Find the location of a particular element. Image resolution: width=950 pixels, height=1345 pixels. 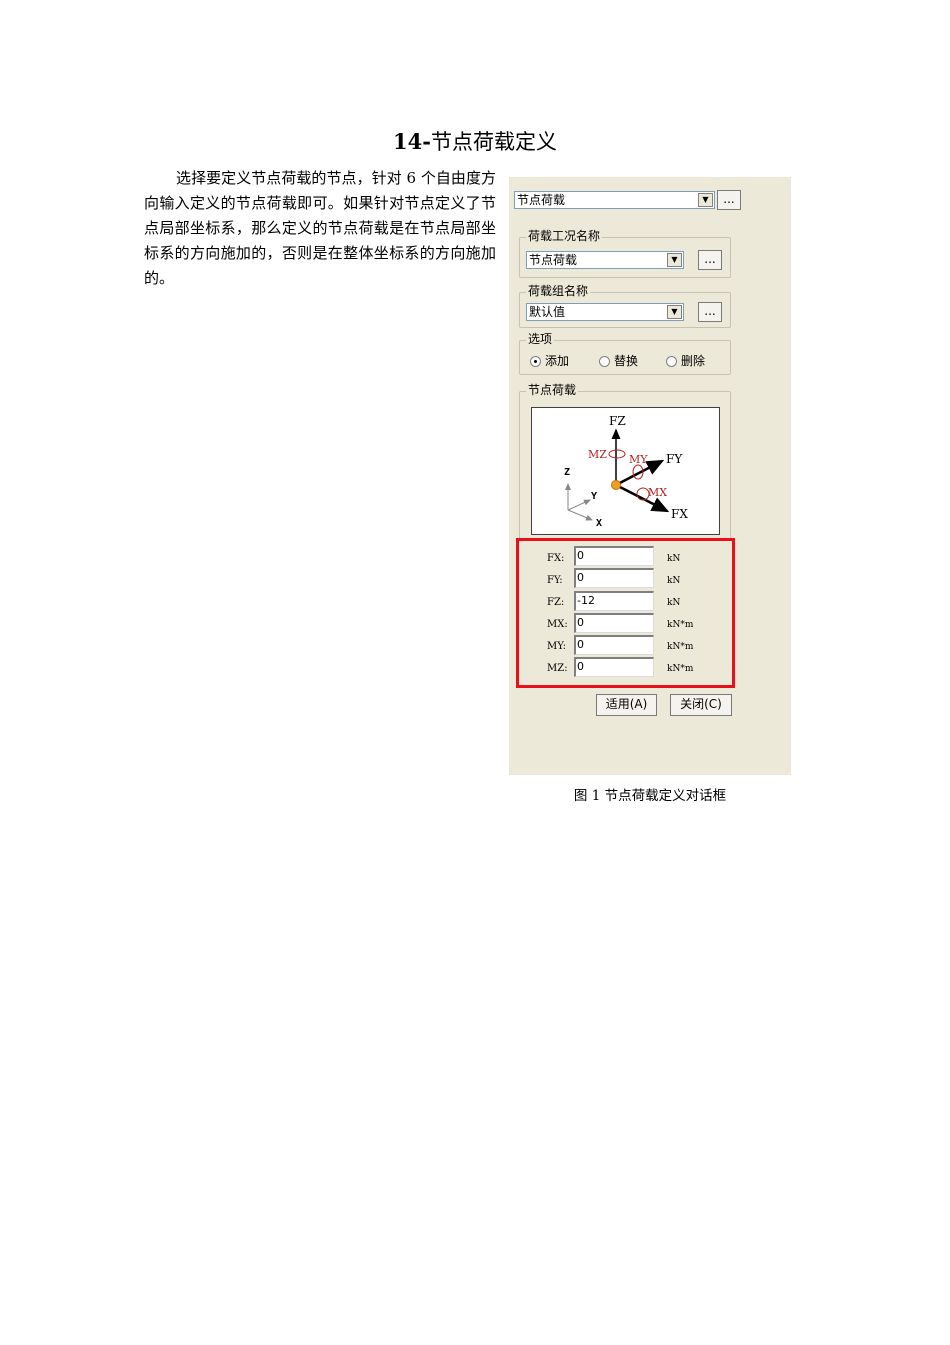

z-axis-label: Z is located at coordinates (567, 472).